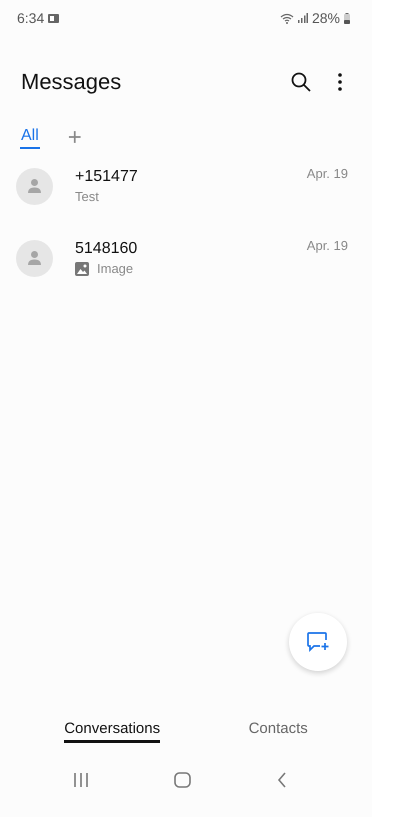 The image size is (413, 817). I want to click on battery-icon, so click(347, 18).